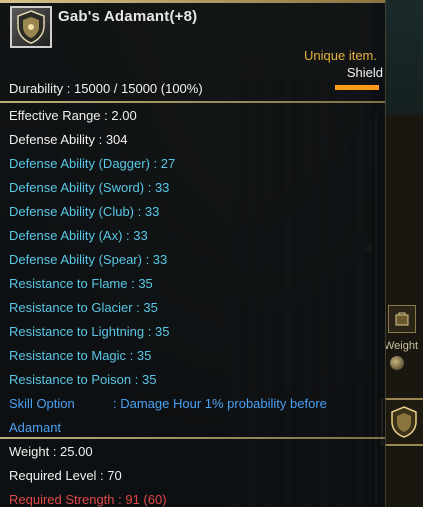 The height and width of the screenshot is (507, 423). I want to click on skill-option-continuation: Adamant, so click(35, 427).